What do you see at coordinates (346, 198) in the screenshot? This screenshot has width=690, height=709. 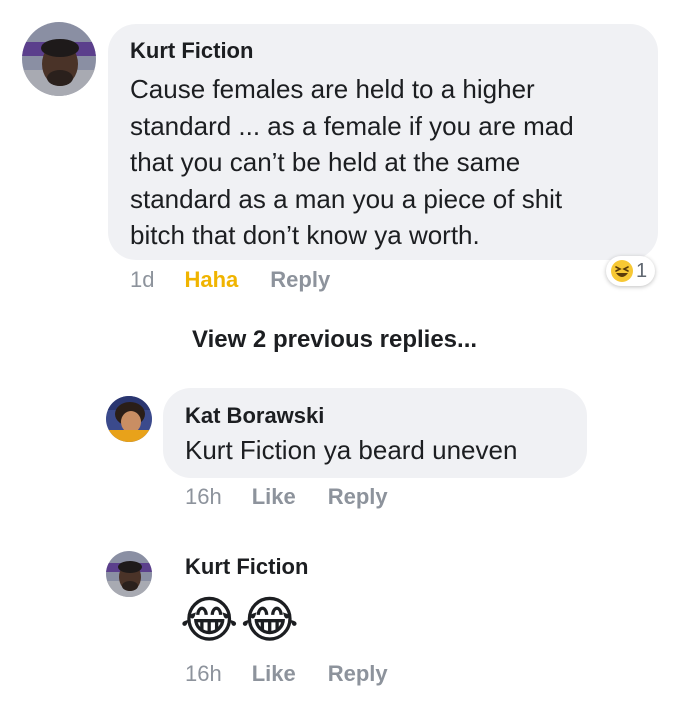 I see `comment-text-line: standard as a man you a piece of shit` at bounding box center [346, 198].